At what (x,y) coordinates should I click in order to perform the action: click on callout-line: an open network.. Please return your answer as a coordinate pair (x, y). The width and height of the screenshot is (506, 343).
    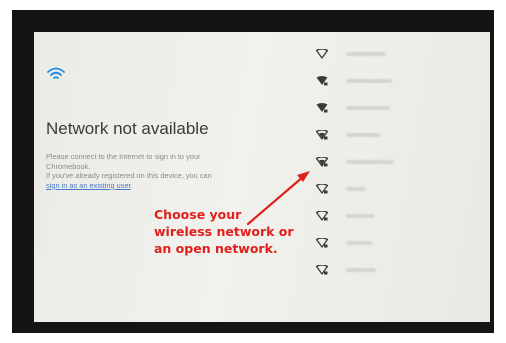
    Looking at the image, I should click on (216, 248).